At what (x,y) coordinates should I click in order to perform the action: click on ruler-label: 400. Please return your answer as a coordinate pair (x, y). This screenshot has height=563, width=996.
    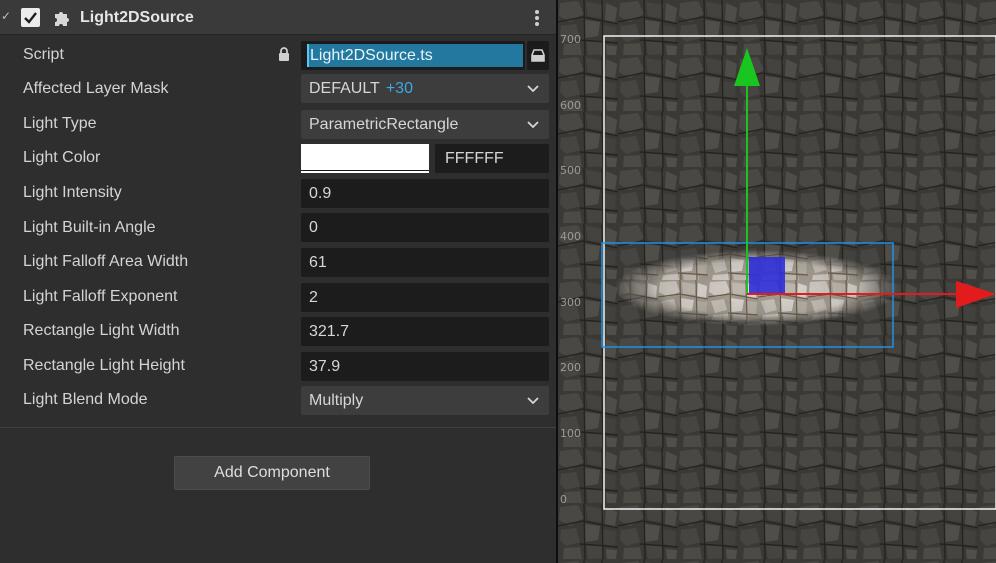
    Looking at the image, I should click on (570, 236).